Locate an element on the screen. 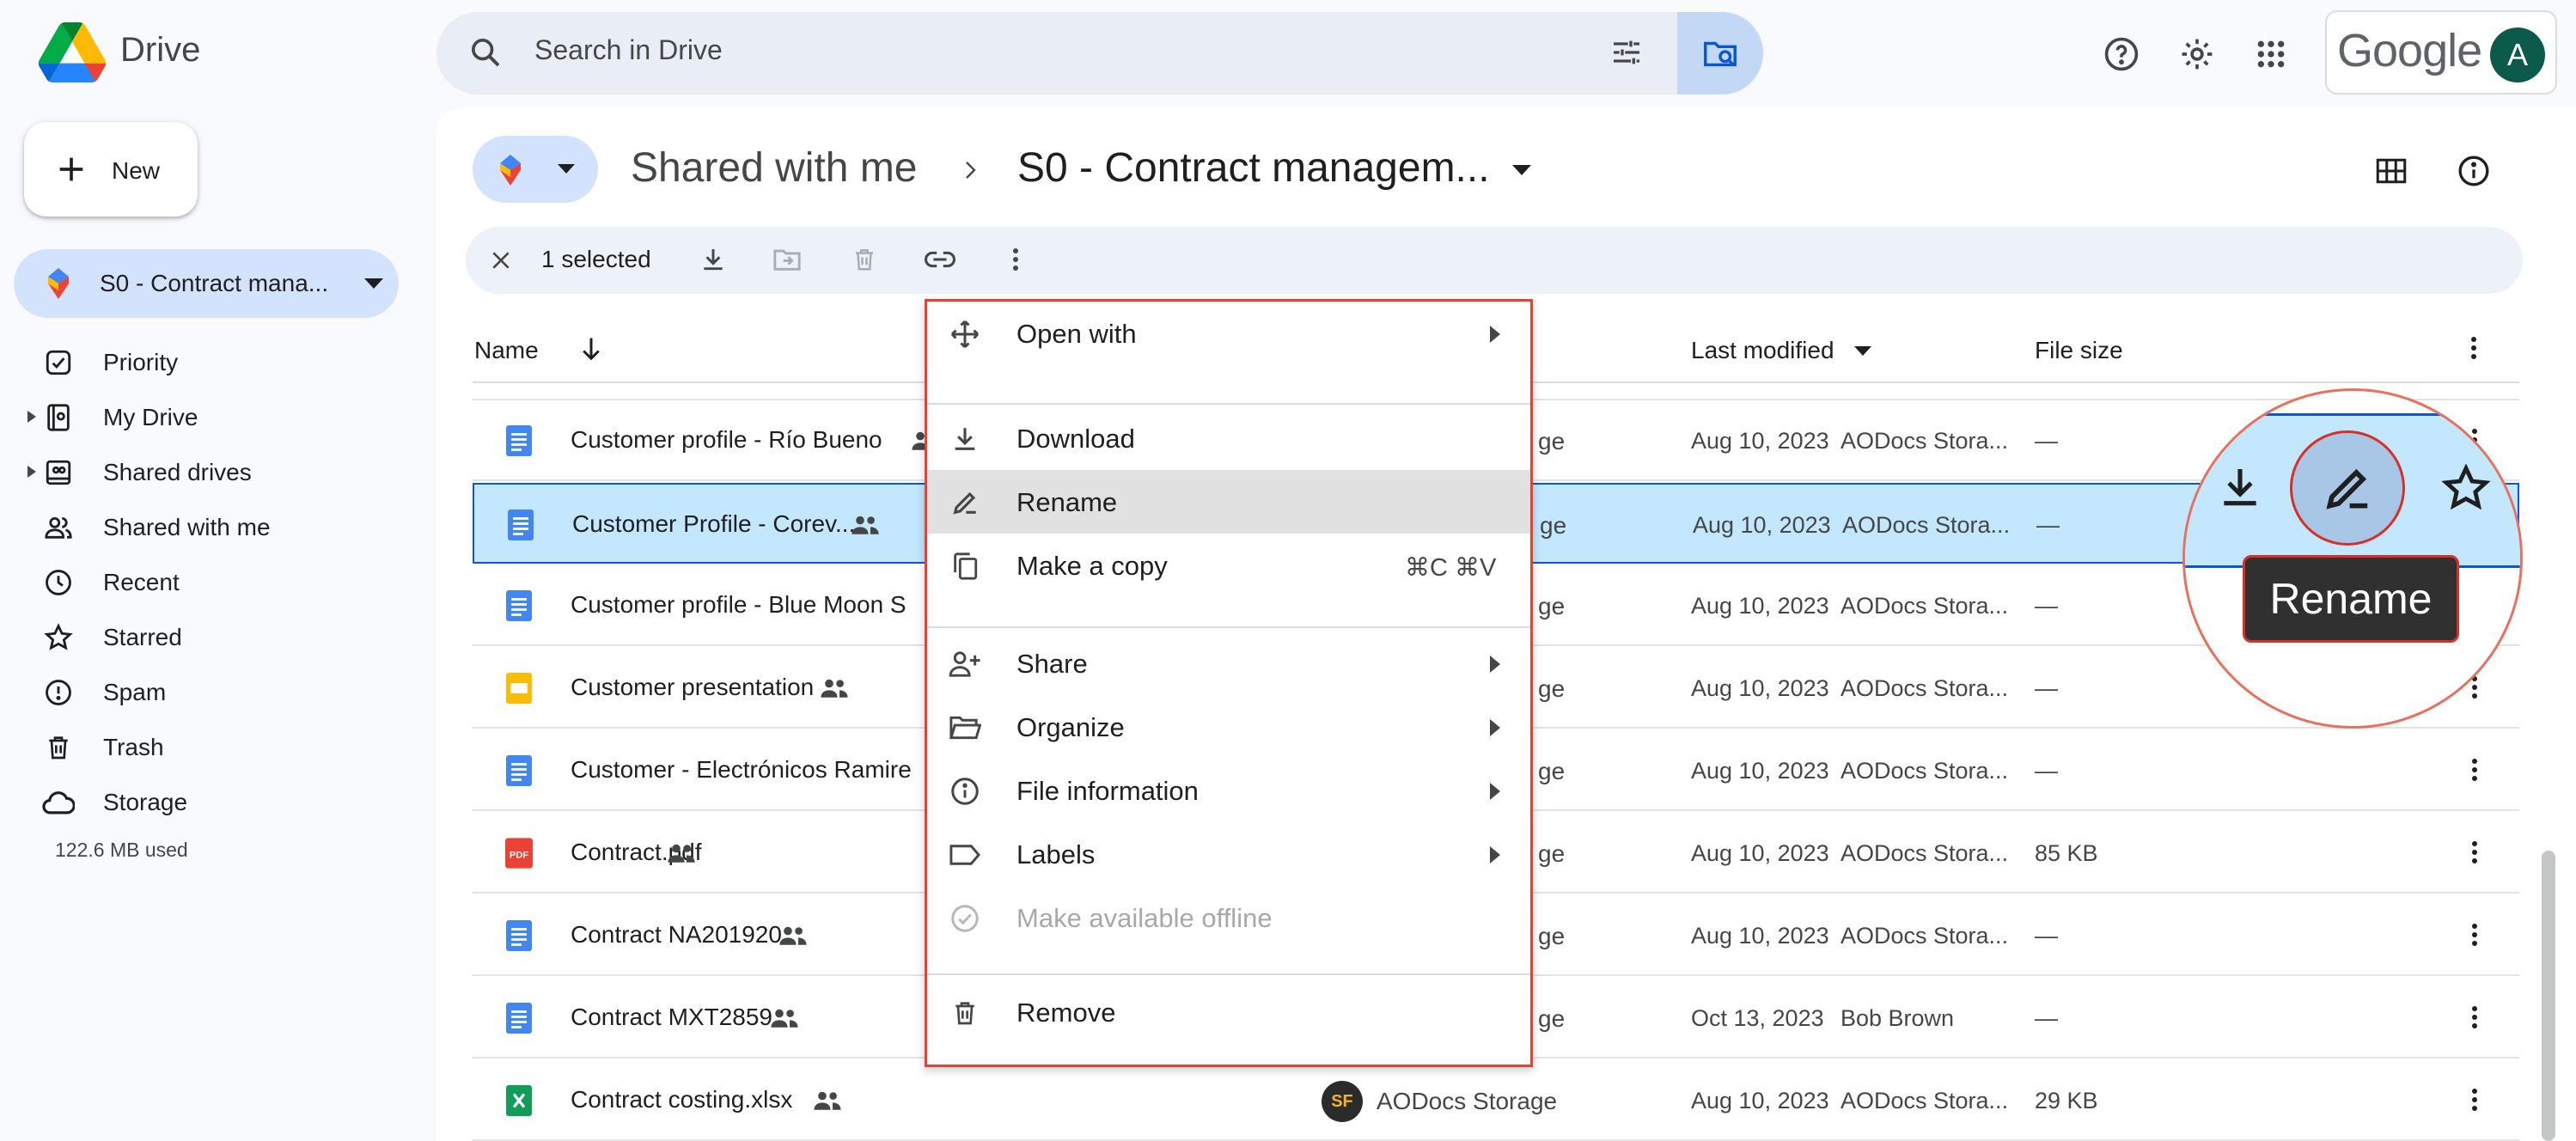 Image resolution: width=2576 pixels, height=1141 pixels. grid-view-icon is located at coordinates (2391, 171).